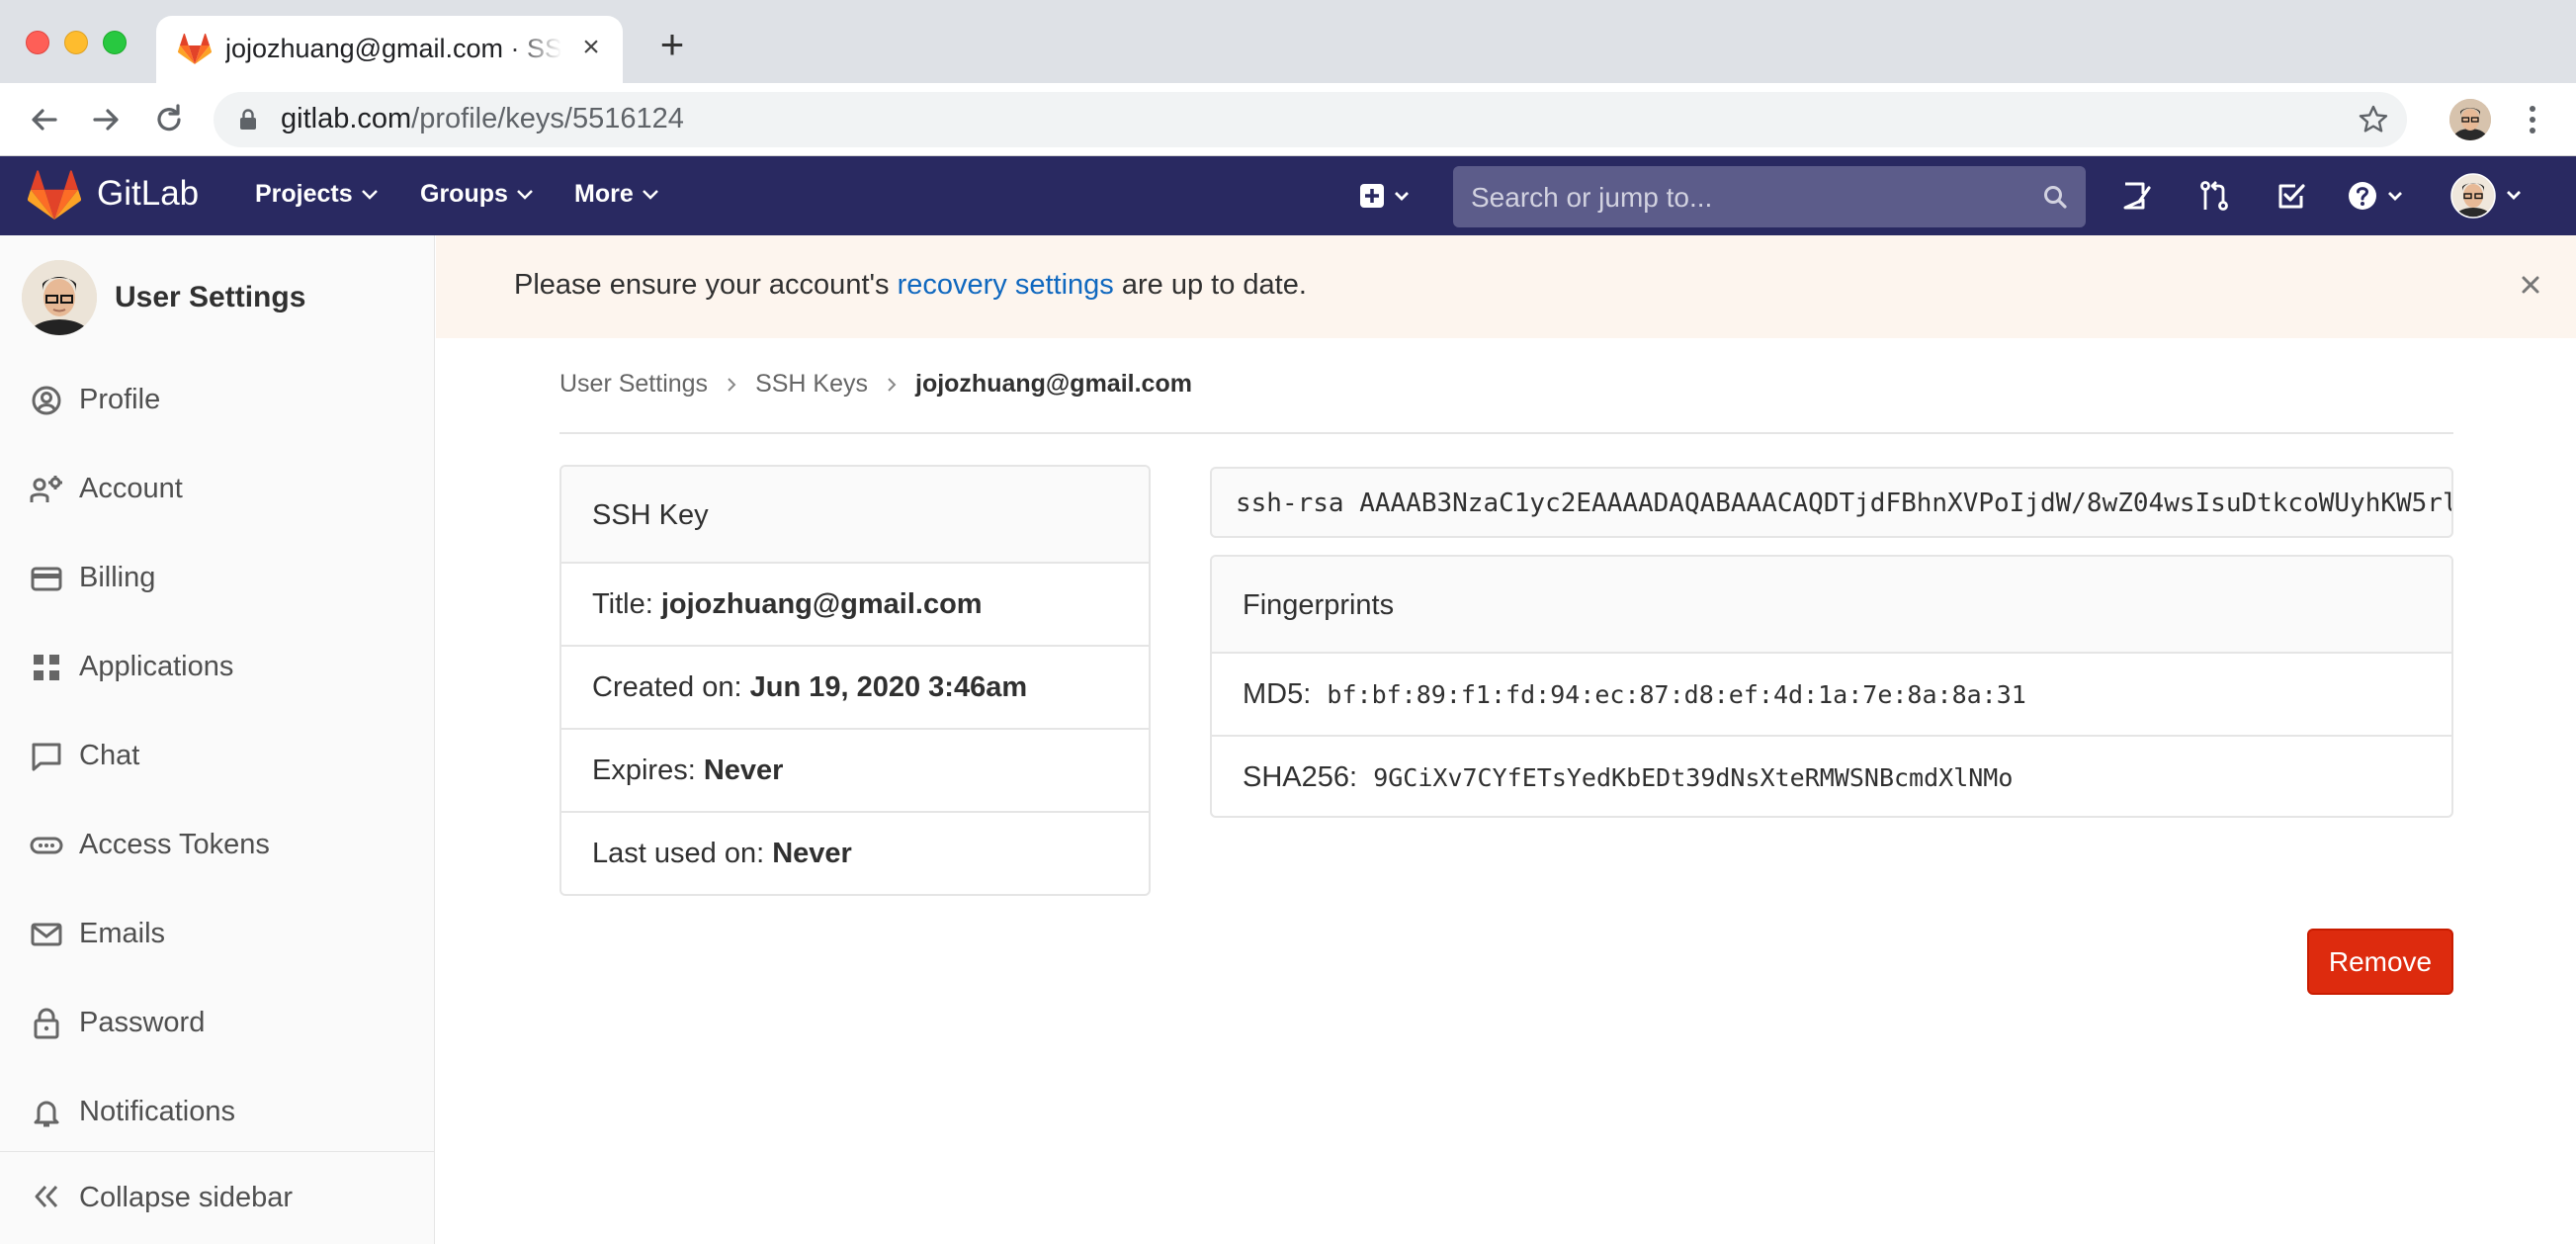 This screenshot has height=1244, width=2576. I want to click on bell-icon, so click(46, 1114).